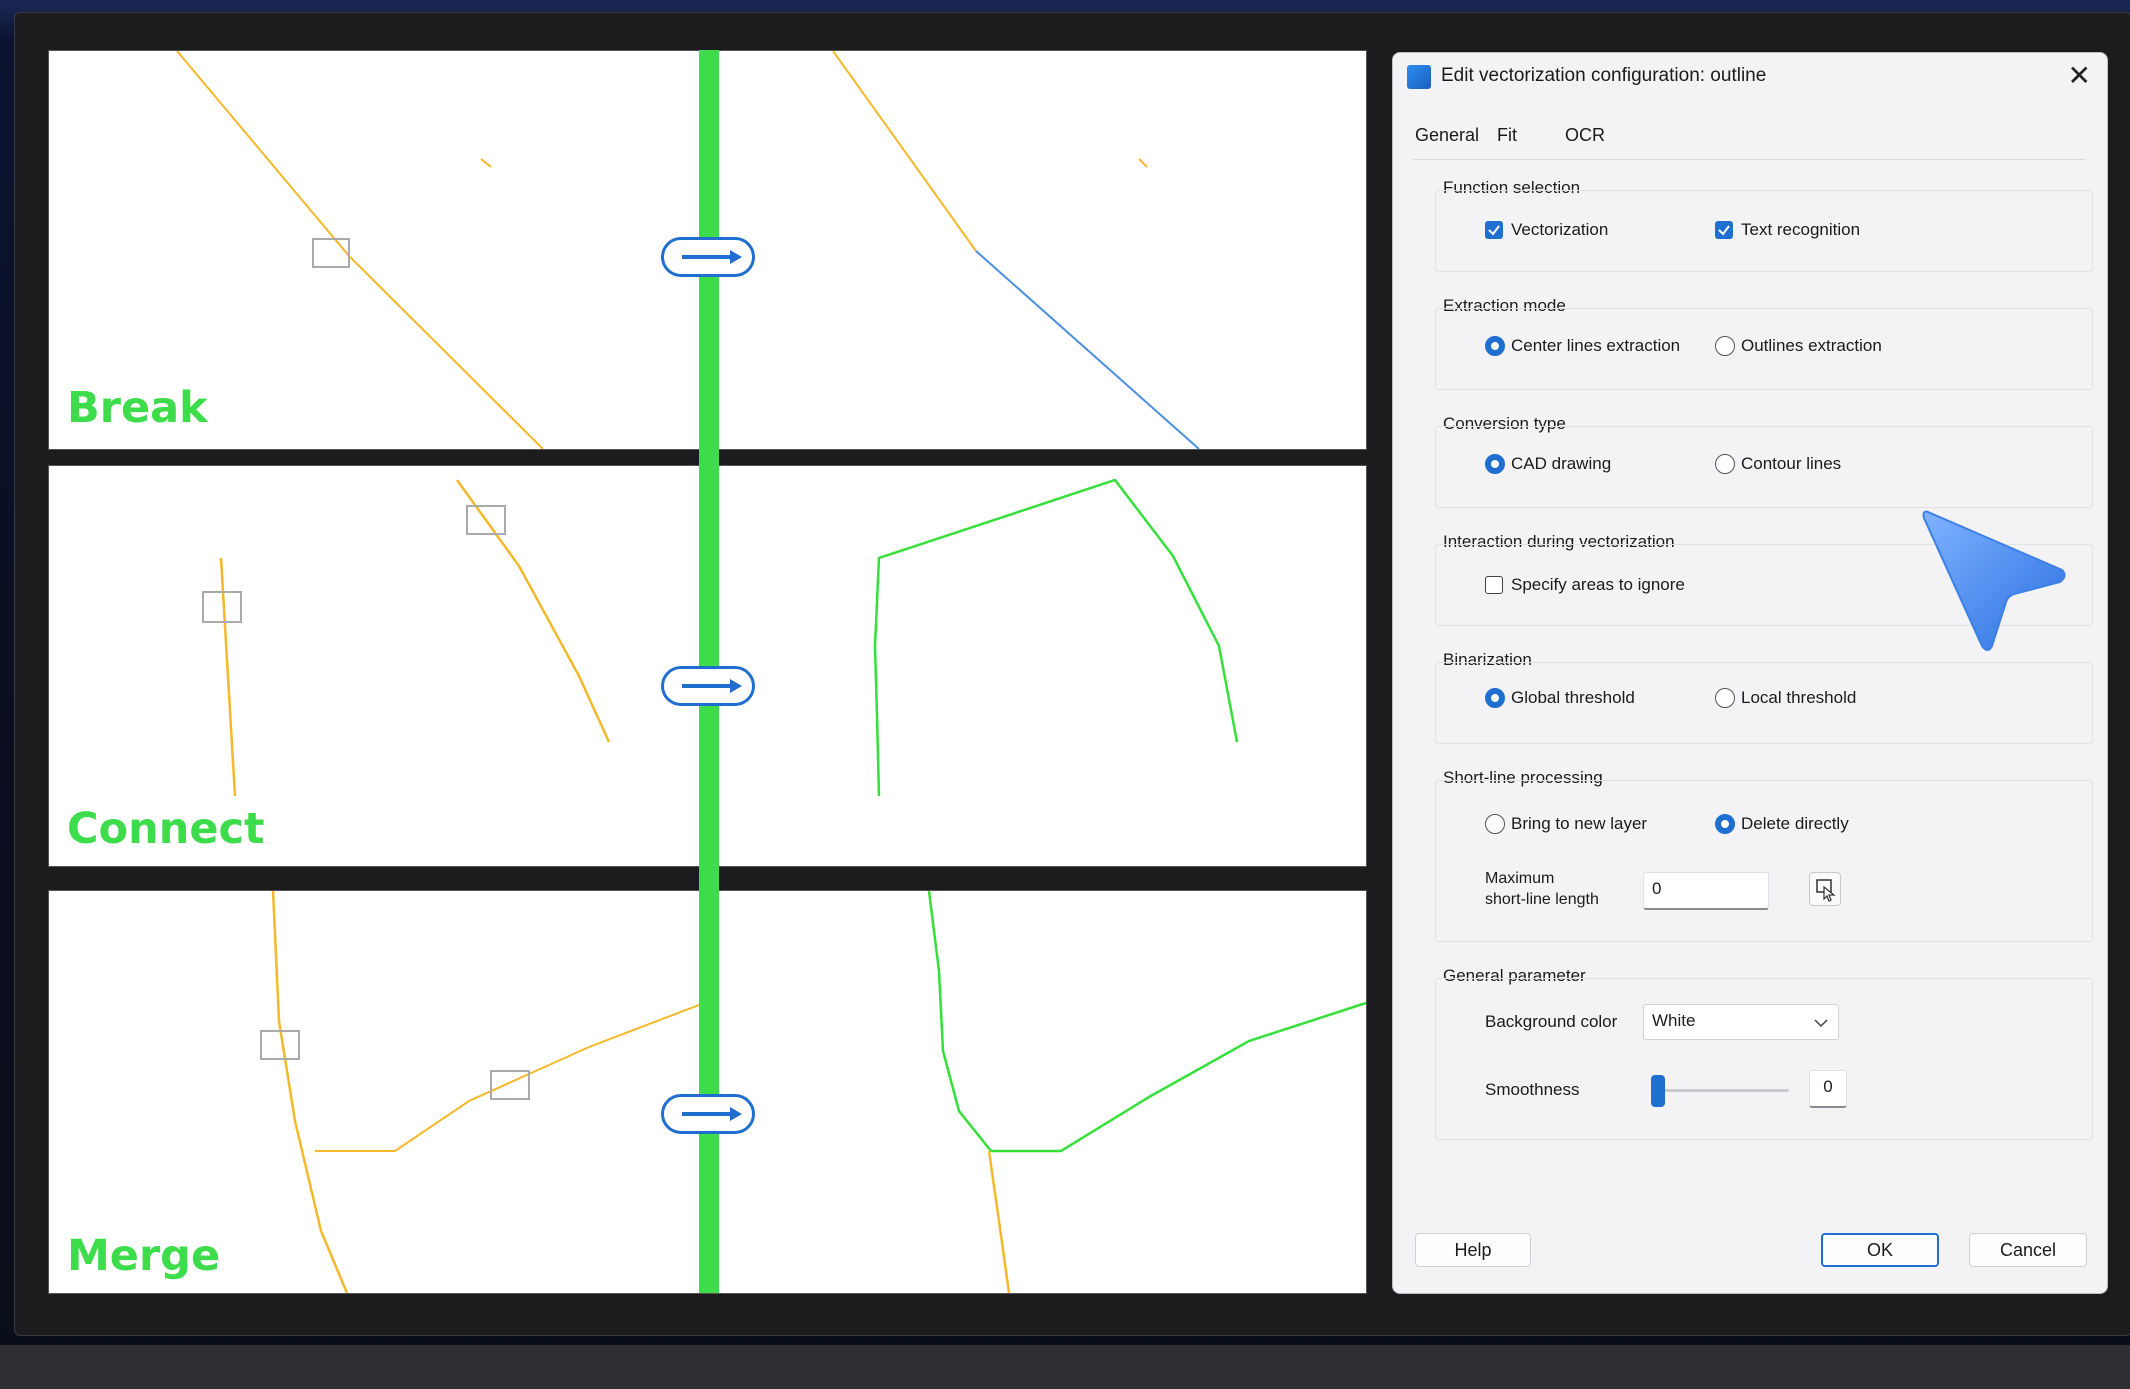  I want to click on text-recognition-label: Text recognition, so click(1801, 229).